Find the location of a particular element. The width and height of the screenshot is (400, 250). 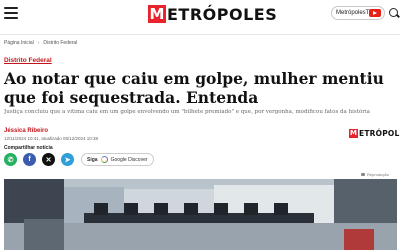

photo-credit: Reprodução is located at coordinates (375, 174).